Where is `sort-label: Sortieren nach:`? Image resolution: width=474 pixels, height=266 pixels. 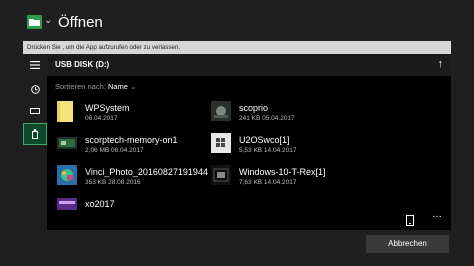
sort-label: Sortieren nach: is located at coordinates (80, 86).